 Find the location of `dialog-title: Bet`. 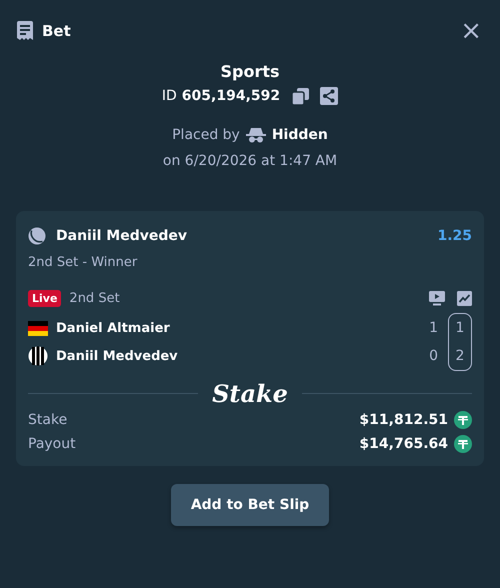

dialog-title: Bet is located at coordinates (56, 31).